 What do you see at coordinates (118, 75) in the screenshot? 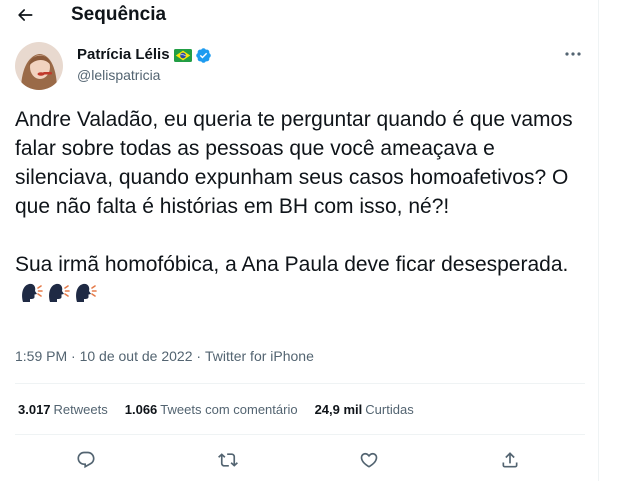
I see `author-handle: @lelispatricia` at bounding box center [118, 75].